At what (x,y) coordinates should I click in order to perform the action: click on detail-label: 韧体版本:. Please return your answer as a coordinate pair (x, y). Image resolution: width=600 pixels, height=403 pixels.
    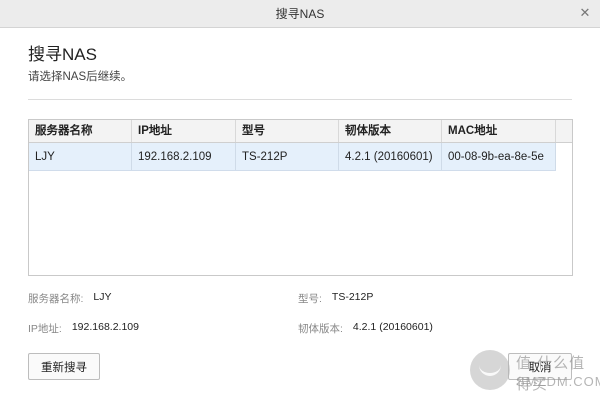
    Looking at the image, I should click on (320, 329).